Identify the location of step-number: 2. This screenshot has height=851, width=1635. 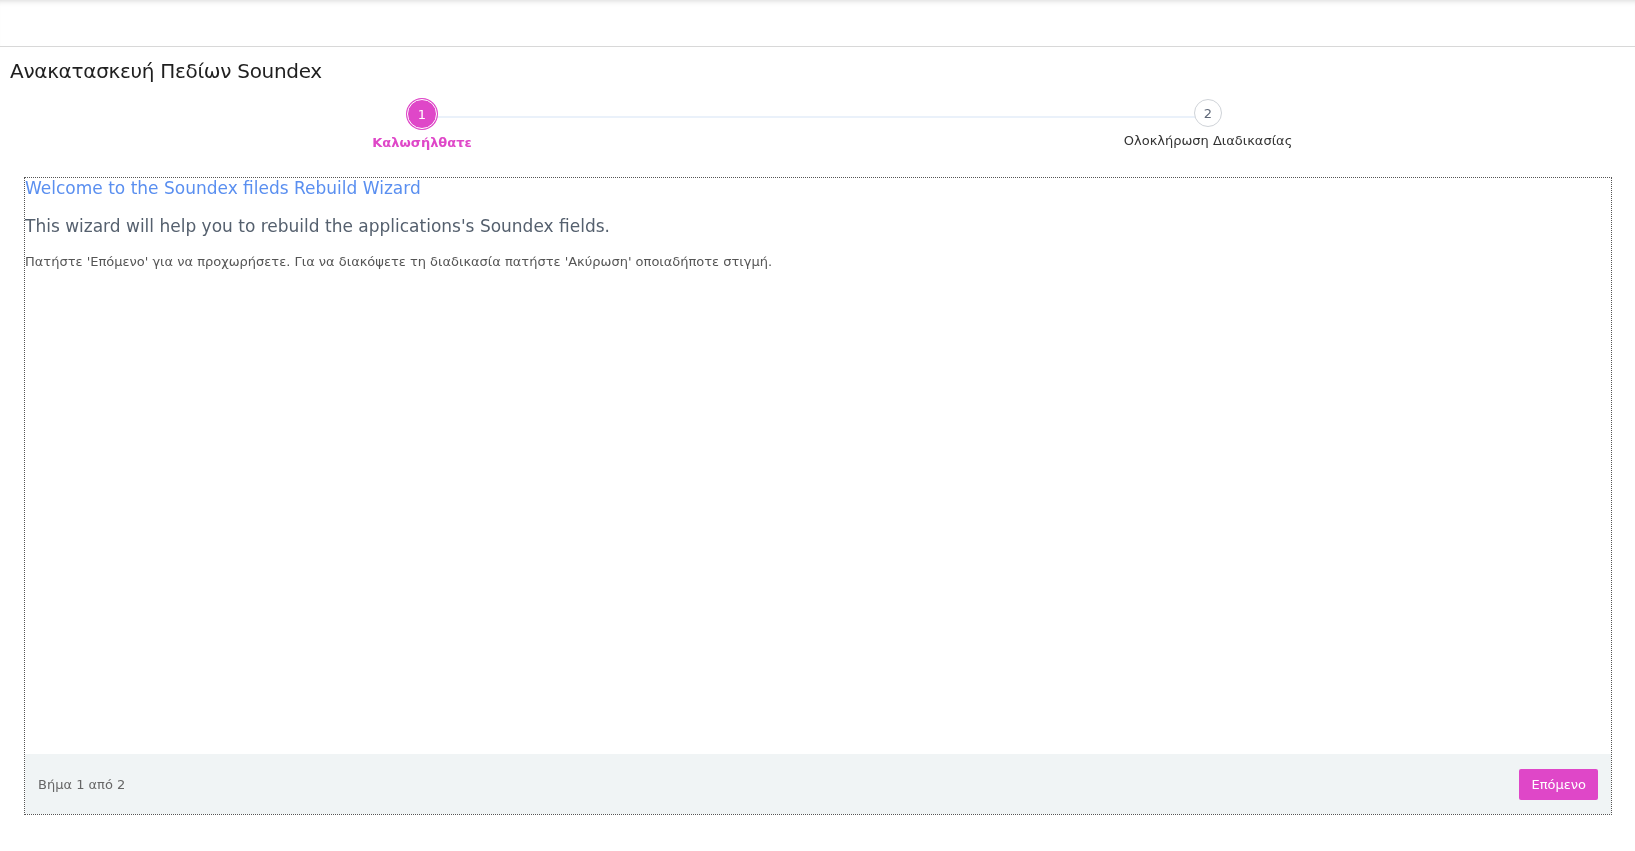
(1208, 113).